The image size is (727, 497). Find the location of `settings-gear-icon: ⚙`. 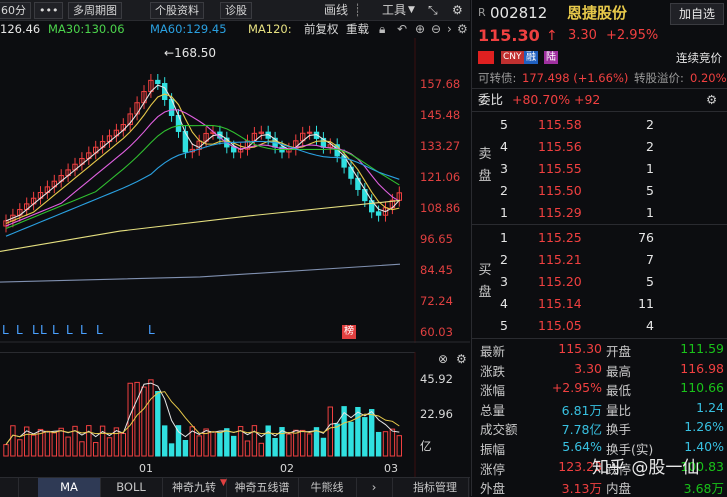

settings-gear-icon: ⚙ is located at coordinates (457, 10).